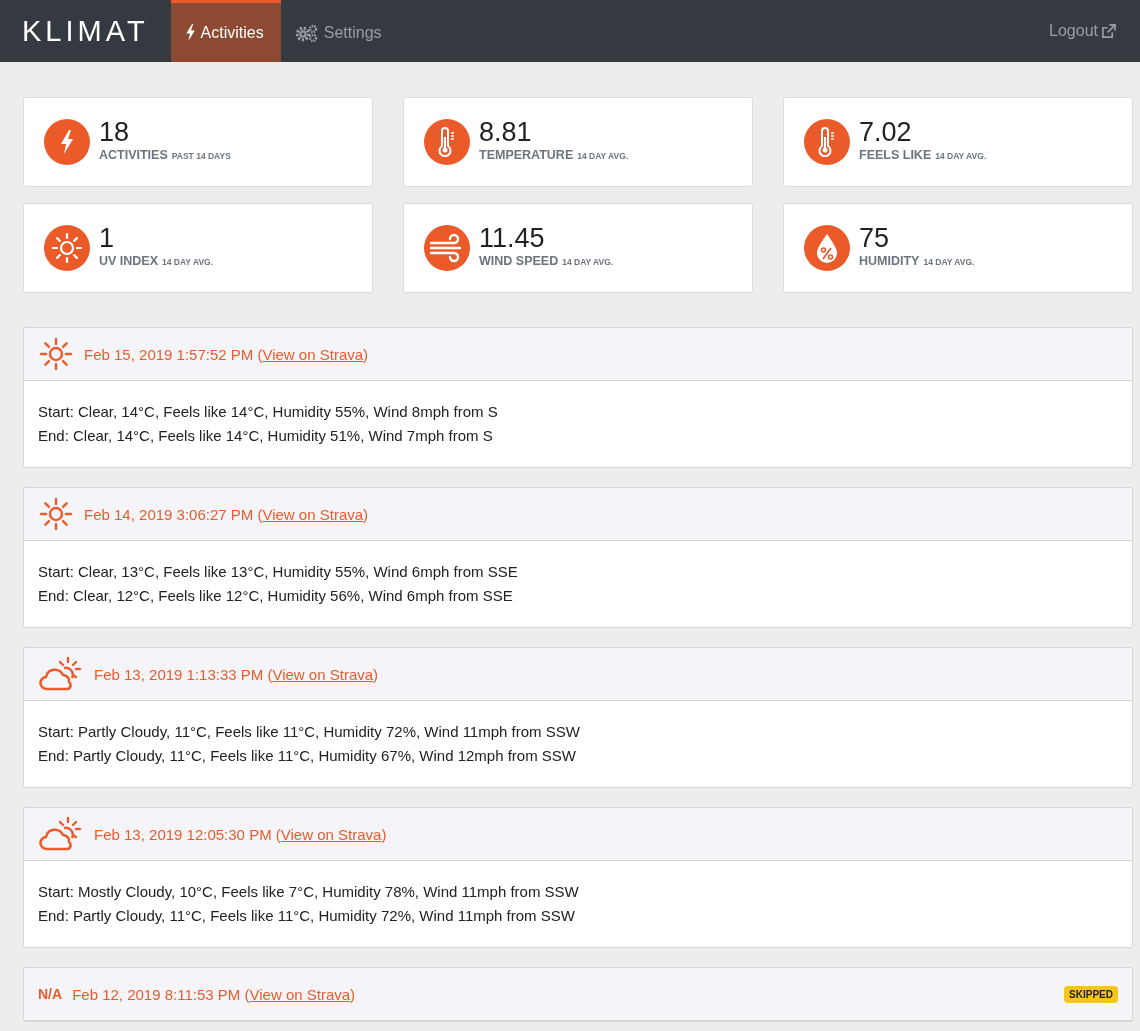  I want to click on weather-summary: Start: Mostly Cloudy, 10°C, Feels like 7°C, Humidity 78%, Wind 11mph from SSW, so click(309, 892).